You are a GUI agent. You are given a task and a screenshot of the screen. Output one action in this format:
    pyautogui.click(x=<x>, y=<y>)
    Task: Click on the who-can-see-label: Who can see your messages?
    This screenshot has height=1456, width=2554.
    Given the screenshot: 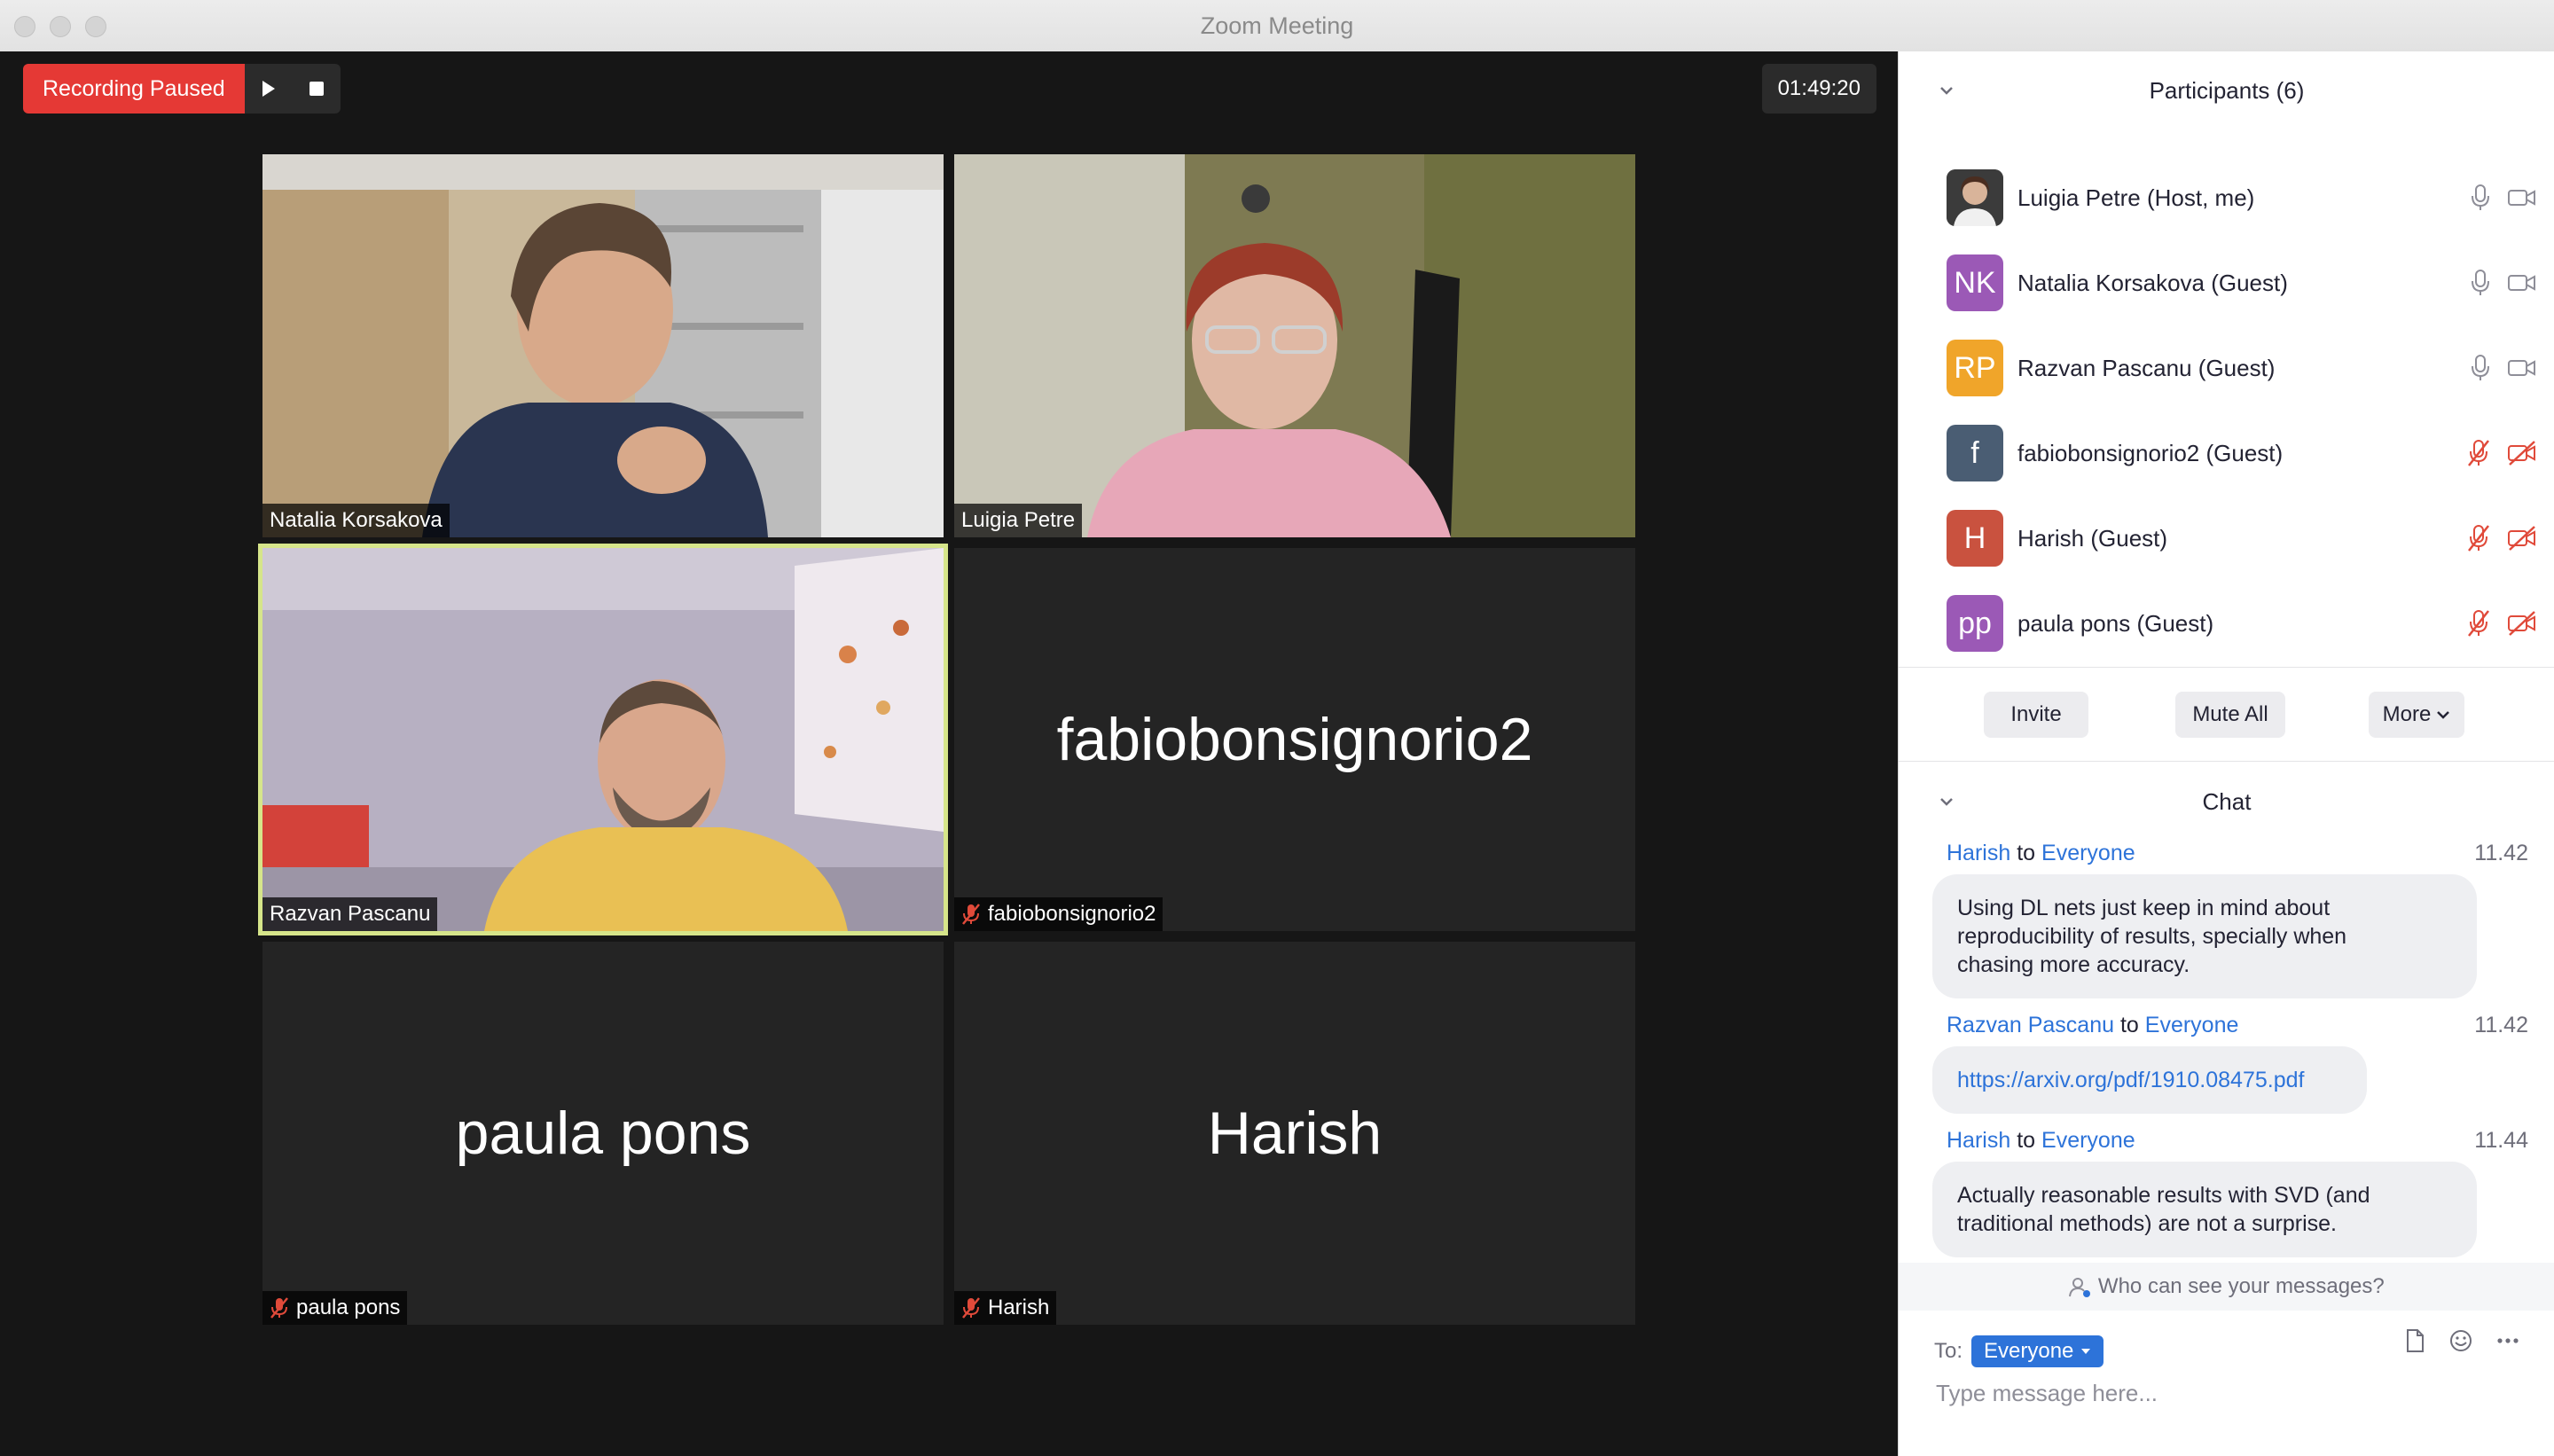 What is the action you would take?
    pyautogui.click(x=2241, y=1286)
    